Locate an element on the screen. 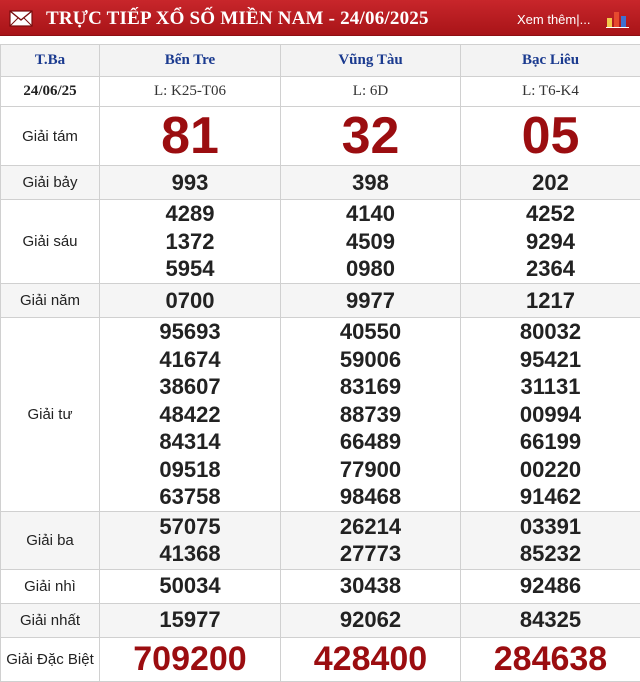  prize-cell: 398 is located at coordinates (371, 183).